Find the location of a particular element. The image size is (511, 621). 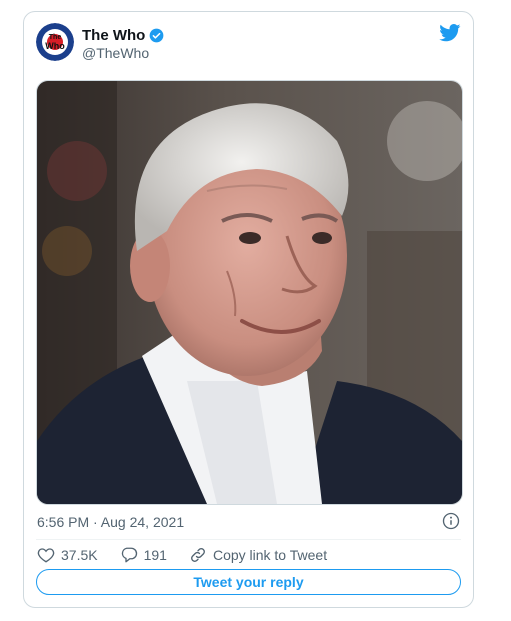

verified-badge-icon is located at coordinates (156, 35).